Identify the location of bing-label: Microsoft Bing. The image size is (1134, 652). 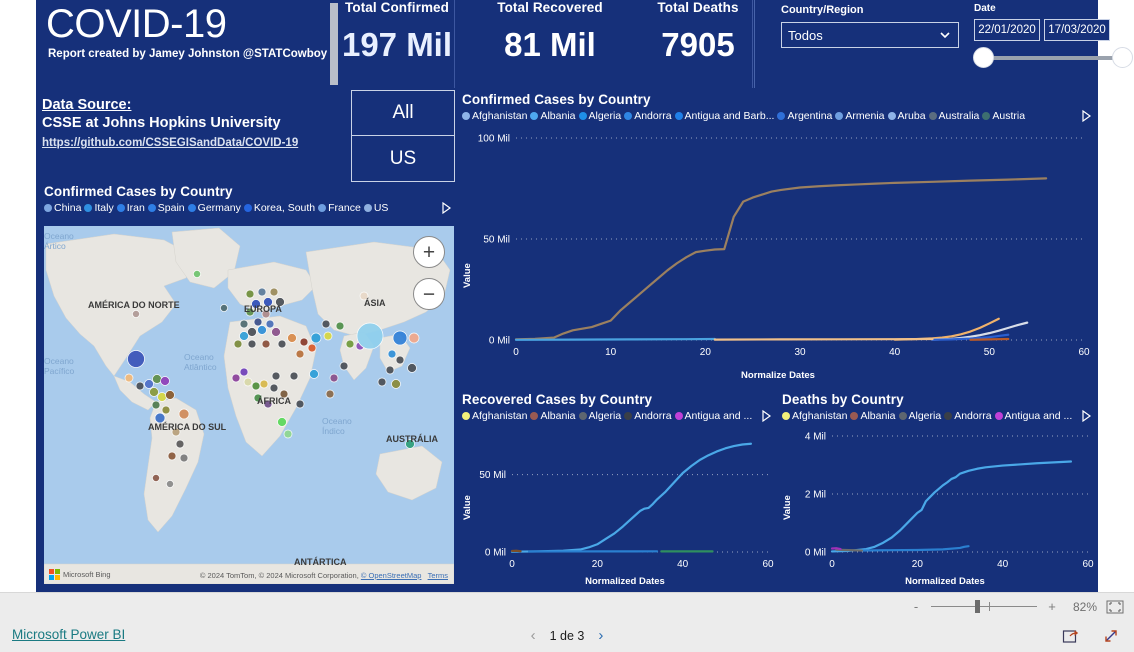
(87, 574).